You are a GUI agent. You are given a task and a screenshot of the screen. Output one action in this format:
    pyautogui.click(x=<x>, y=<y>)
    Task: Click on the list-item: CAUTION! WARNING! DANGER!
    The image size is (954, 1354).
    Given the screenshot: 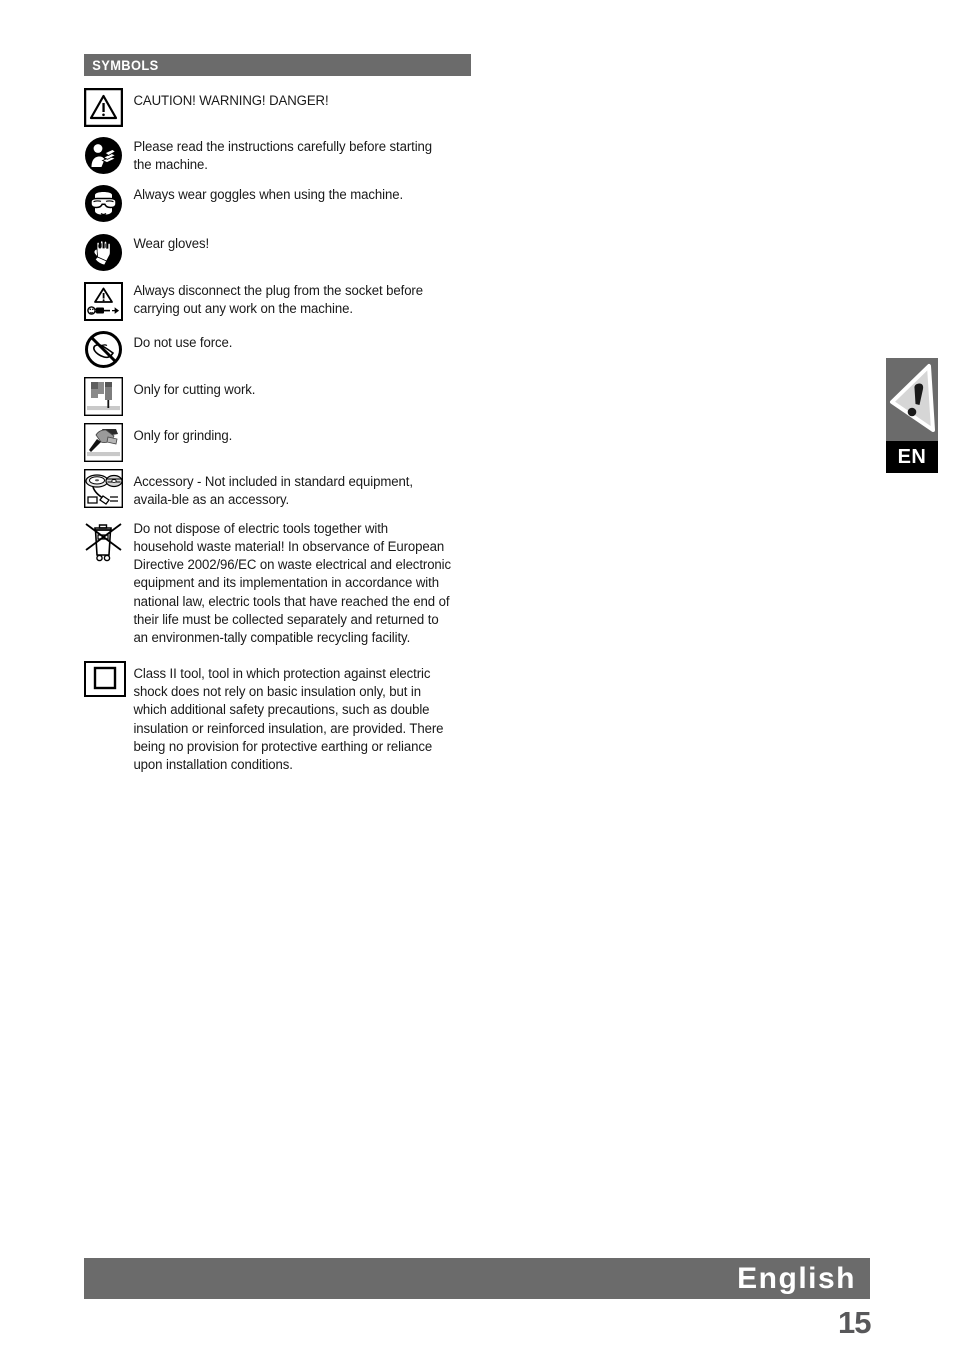 What is the action you would take?
    pyautogui.click(x=280, y=107)
    